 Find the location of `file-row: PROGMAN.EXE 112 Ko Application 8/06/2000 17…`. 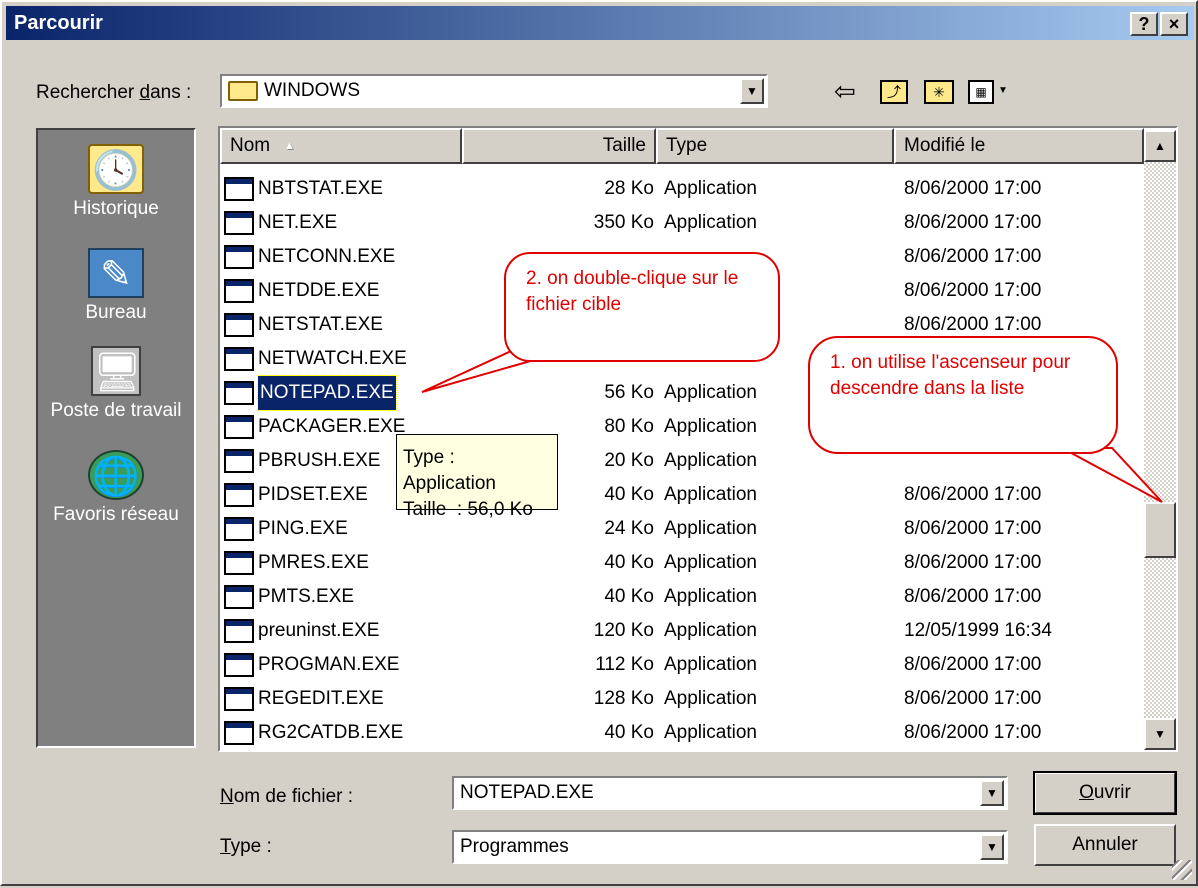

file-row: PROGMAN.EXE 112 Ko Application 8/06/2000 17… is located at coordinates (682, 665).